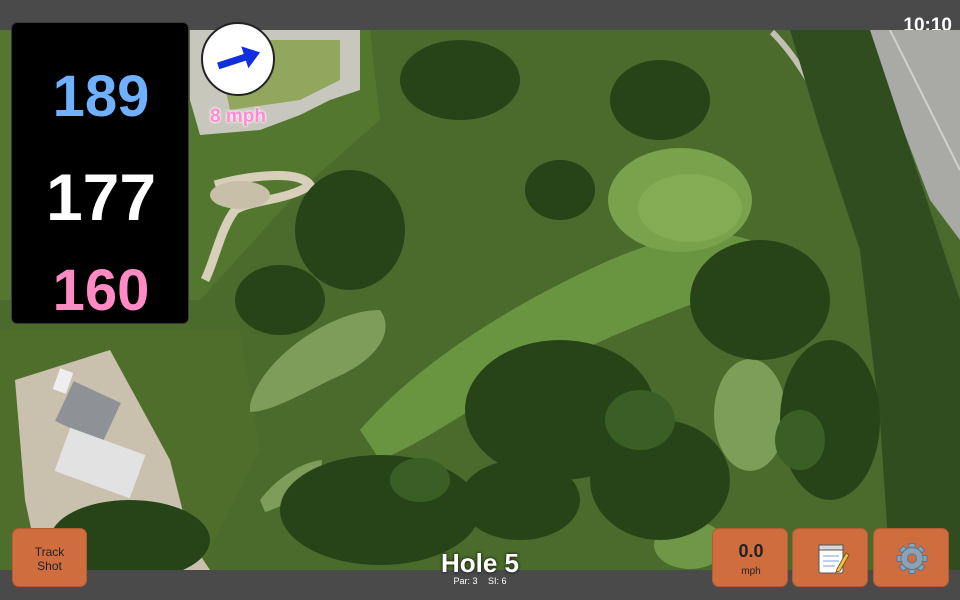 The width and height of the screenshot is (960, 600). Describe the element at coordinates (101, 197) in the screenshot. I see `middle-yardage: 177` at that location.